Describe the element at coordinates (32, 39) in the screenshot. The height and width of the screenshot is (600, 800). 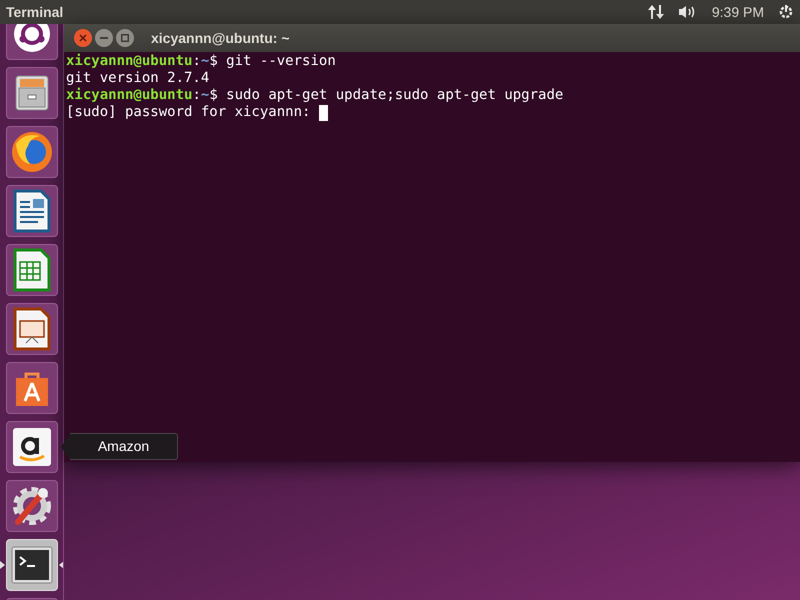
I see `ubuntu-logo-icon` at that location.